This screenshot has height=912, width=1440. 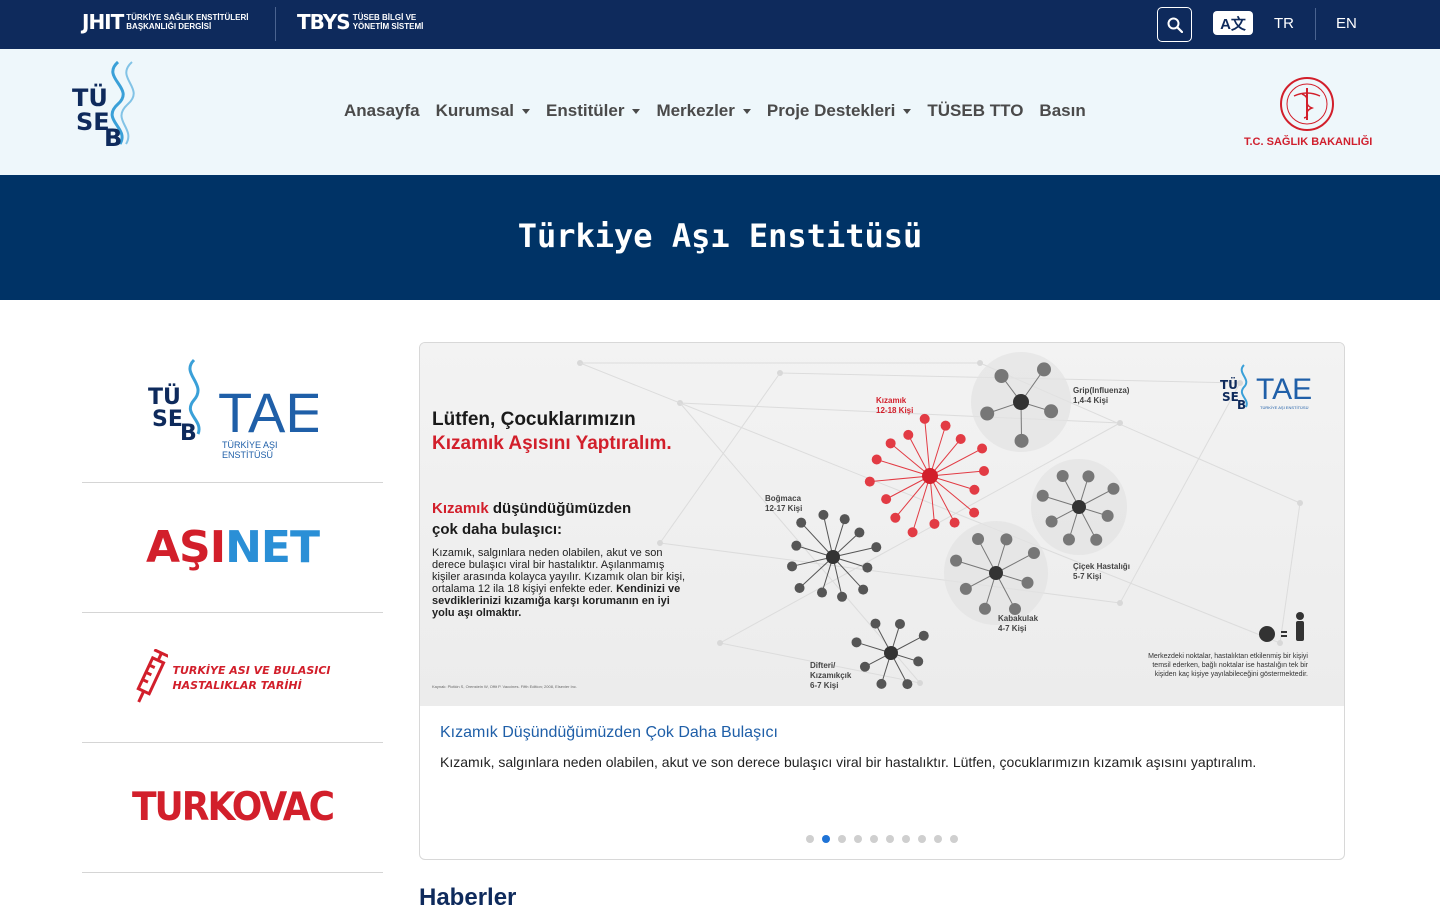 What do you see at coordinates (1284, 389) in the screenshot?
I see `svg-text: TAE` at bounding box center [1284, 389].